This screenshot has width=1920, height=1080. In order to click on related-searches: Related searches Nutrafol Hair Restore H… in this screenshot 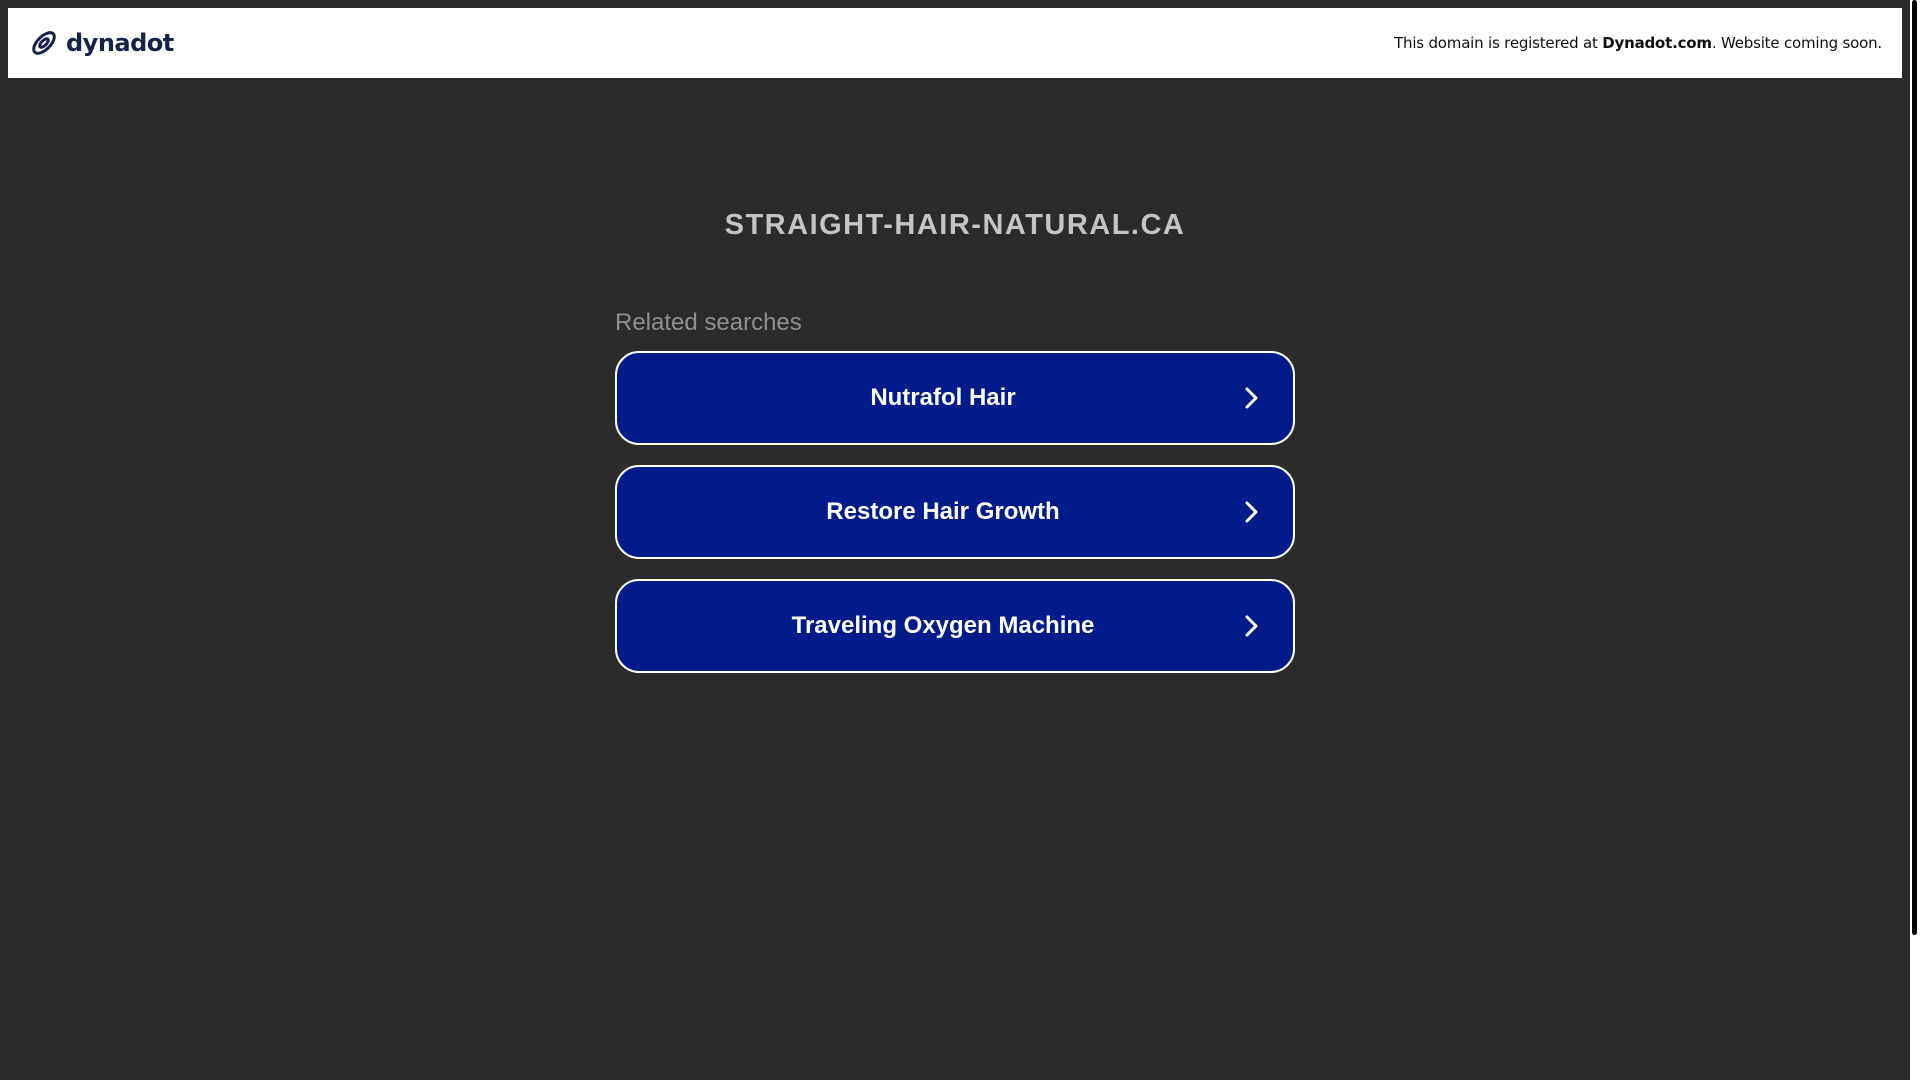, I will do `click(955, 501)`.